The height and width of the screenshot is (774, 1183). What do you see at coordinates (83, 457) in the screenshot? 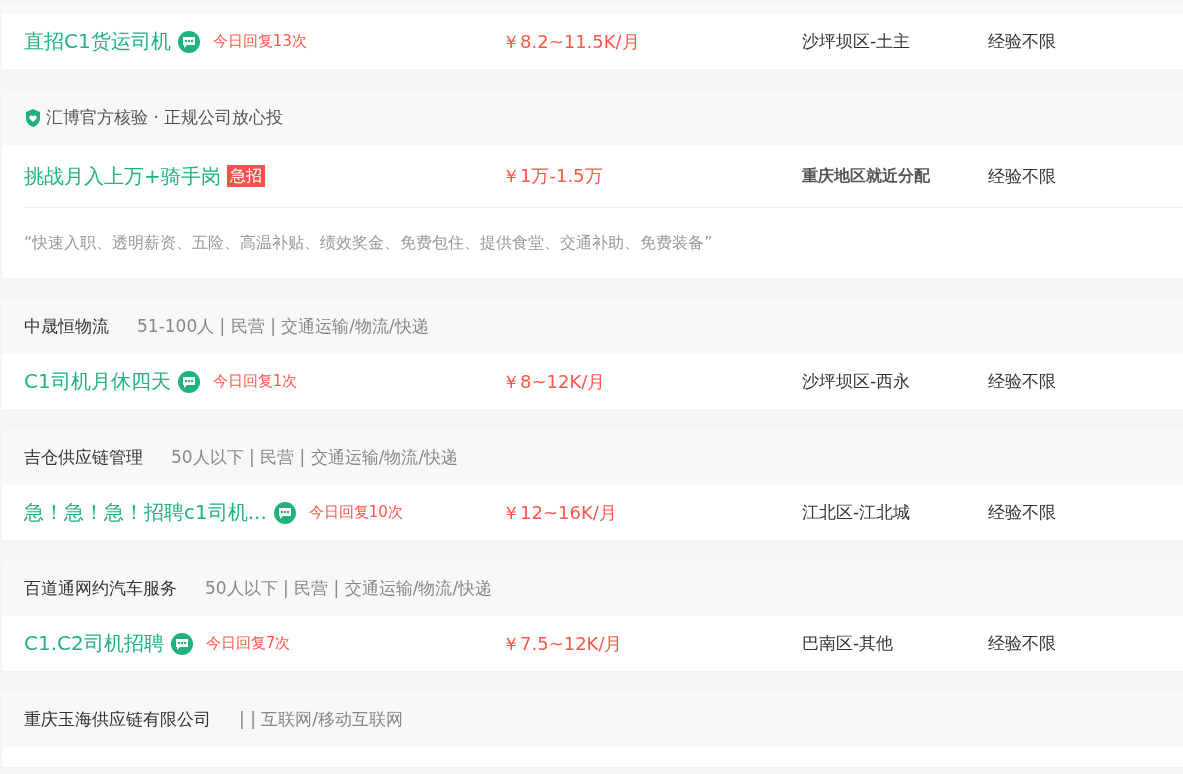
I see `company-name: 吉仓供应链管理` at bounding box center [83, 457].